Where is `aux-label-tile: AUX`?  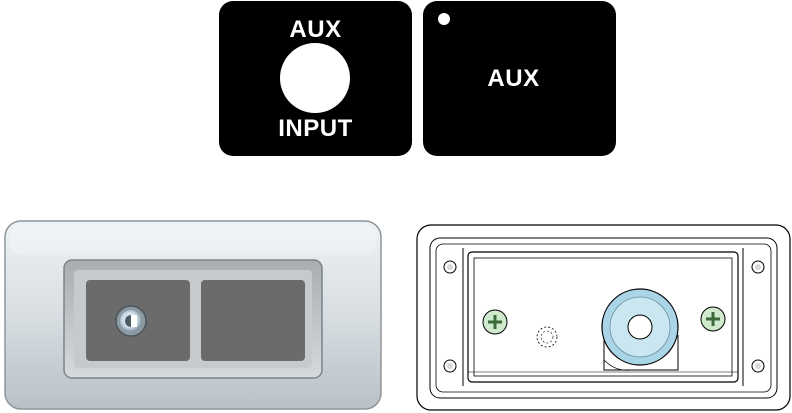 aux-label-tile: AUX is located at coordinates (519, 78).